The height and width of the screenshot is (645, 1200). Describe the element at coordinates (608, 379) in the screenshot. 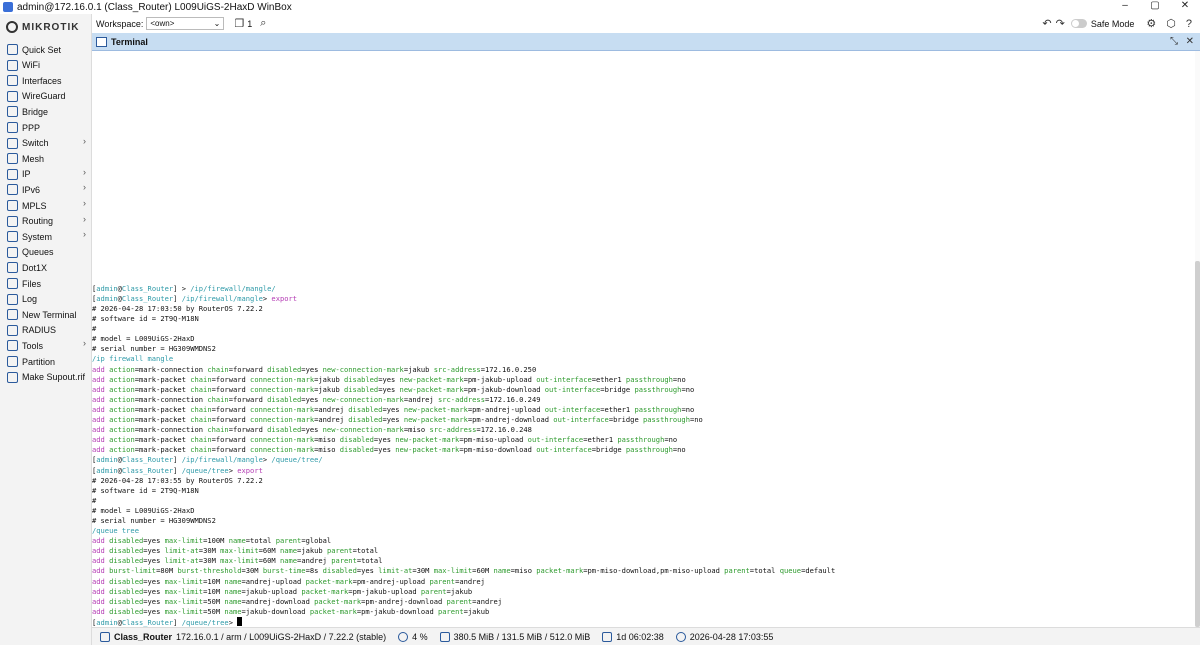

I see `terminal-token: =ether1` at that location.